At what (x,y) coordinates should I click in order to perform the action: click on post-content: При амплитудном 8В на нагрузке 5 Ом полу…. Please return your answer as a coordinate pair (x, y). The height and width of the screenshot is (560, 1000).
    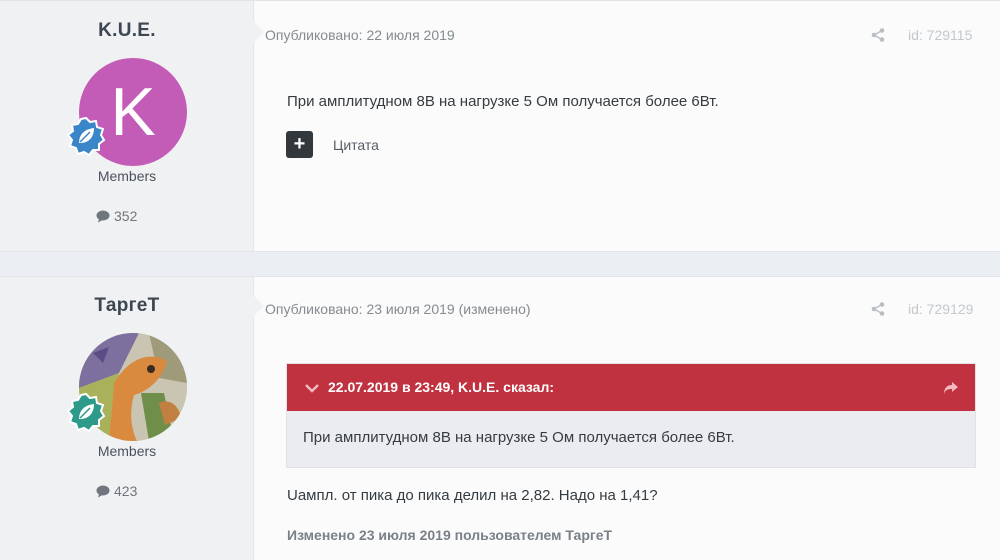
    Looking at the image, I should click on (503, 101).